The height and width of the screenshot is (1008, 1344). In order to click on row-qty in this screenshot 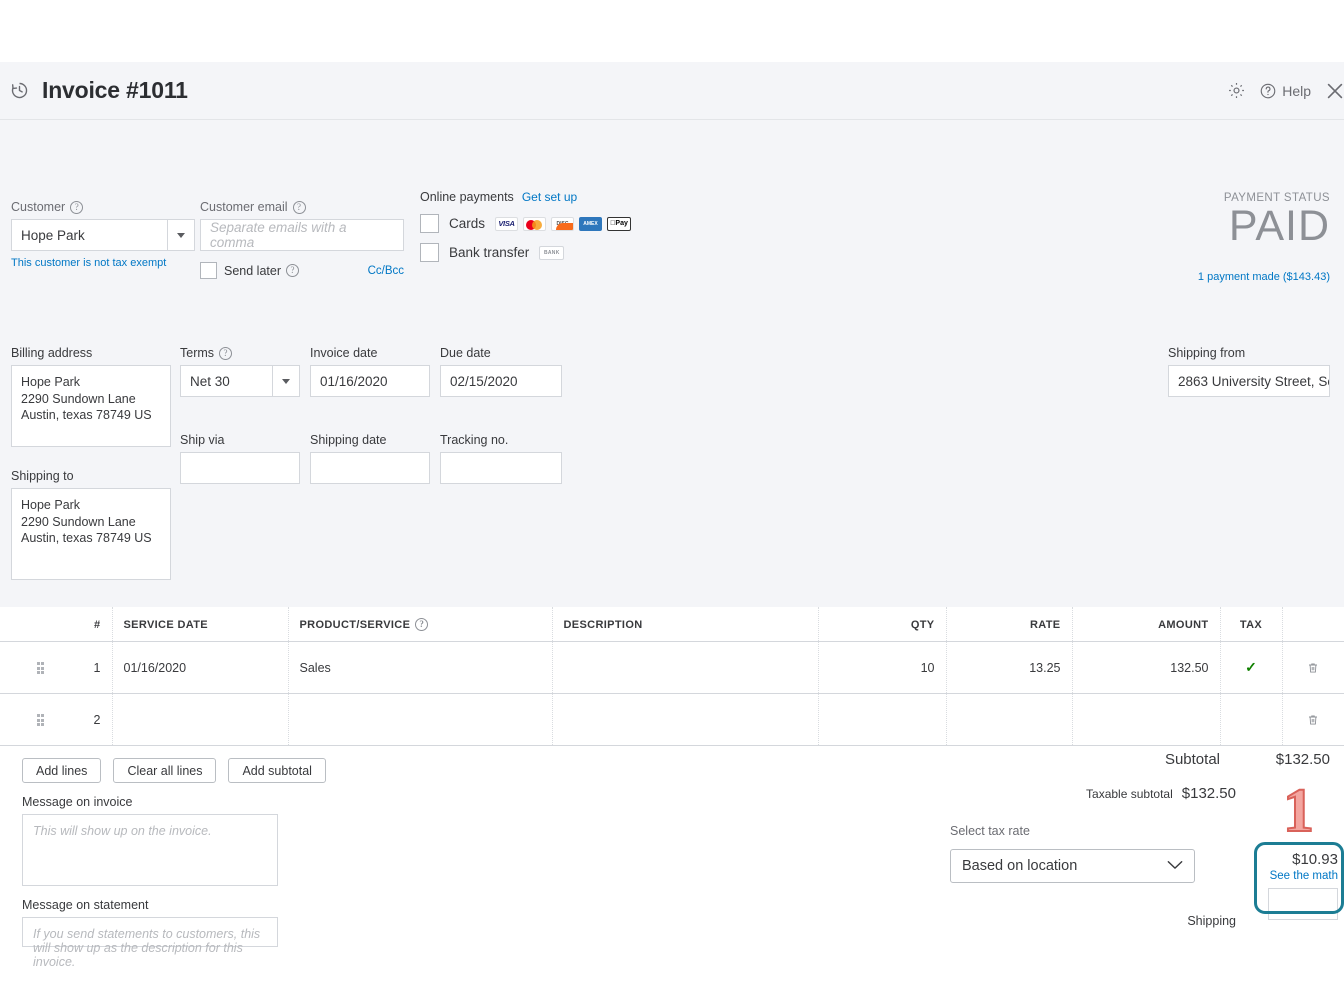, I will do `click(882, 719)`.